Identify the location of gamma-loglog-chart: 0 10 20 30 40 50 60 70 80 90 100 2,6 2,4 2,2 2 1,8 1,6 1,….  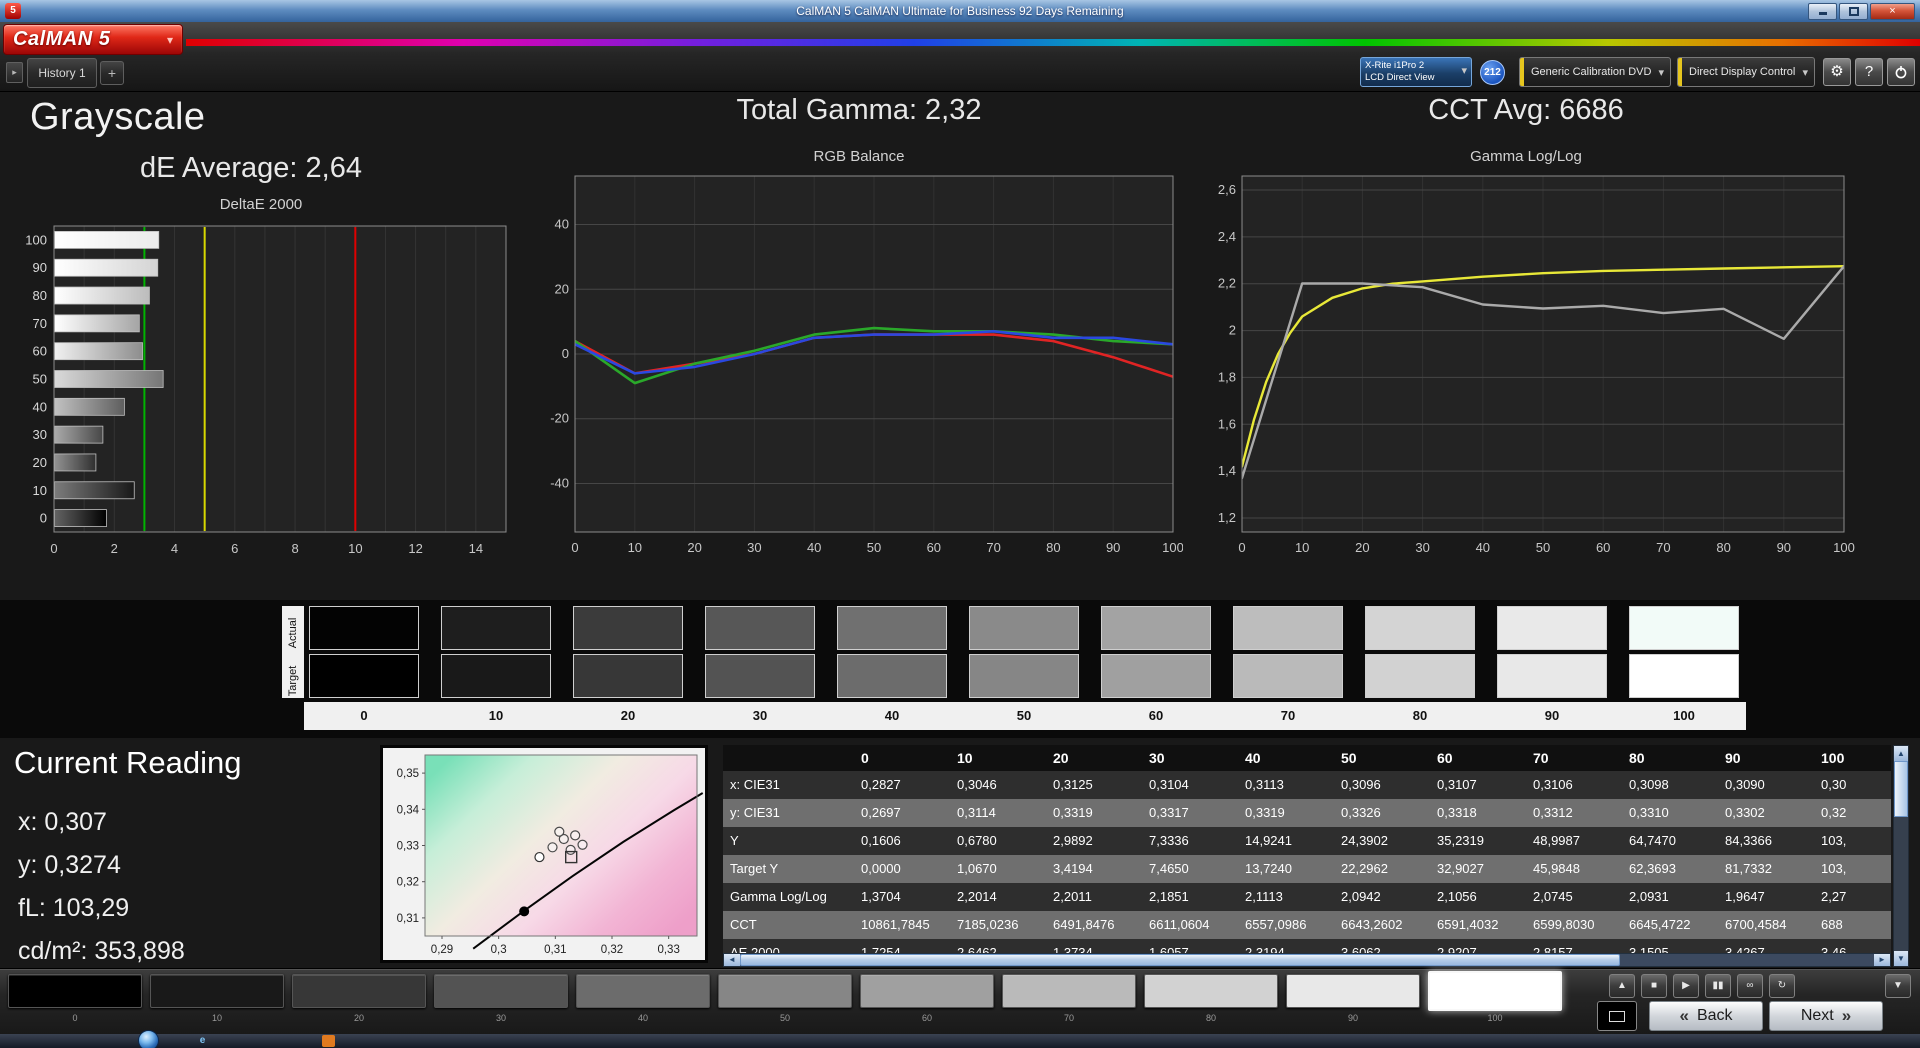
(1536, 365).